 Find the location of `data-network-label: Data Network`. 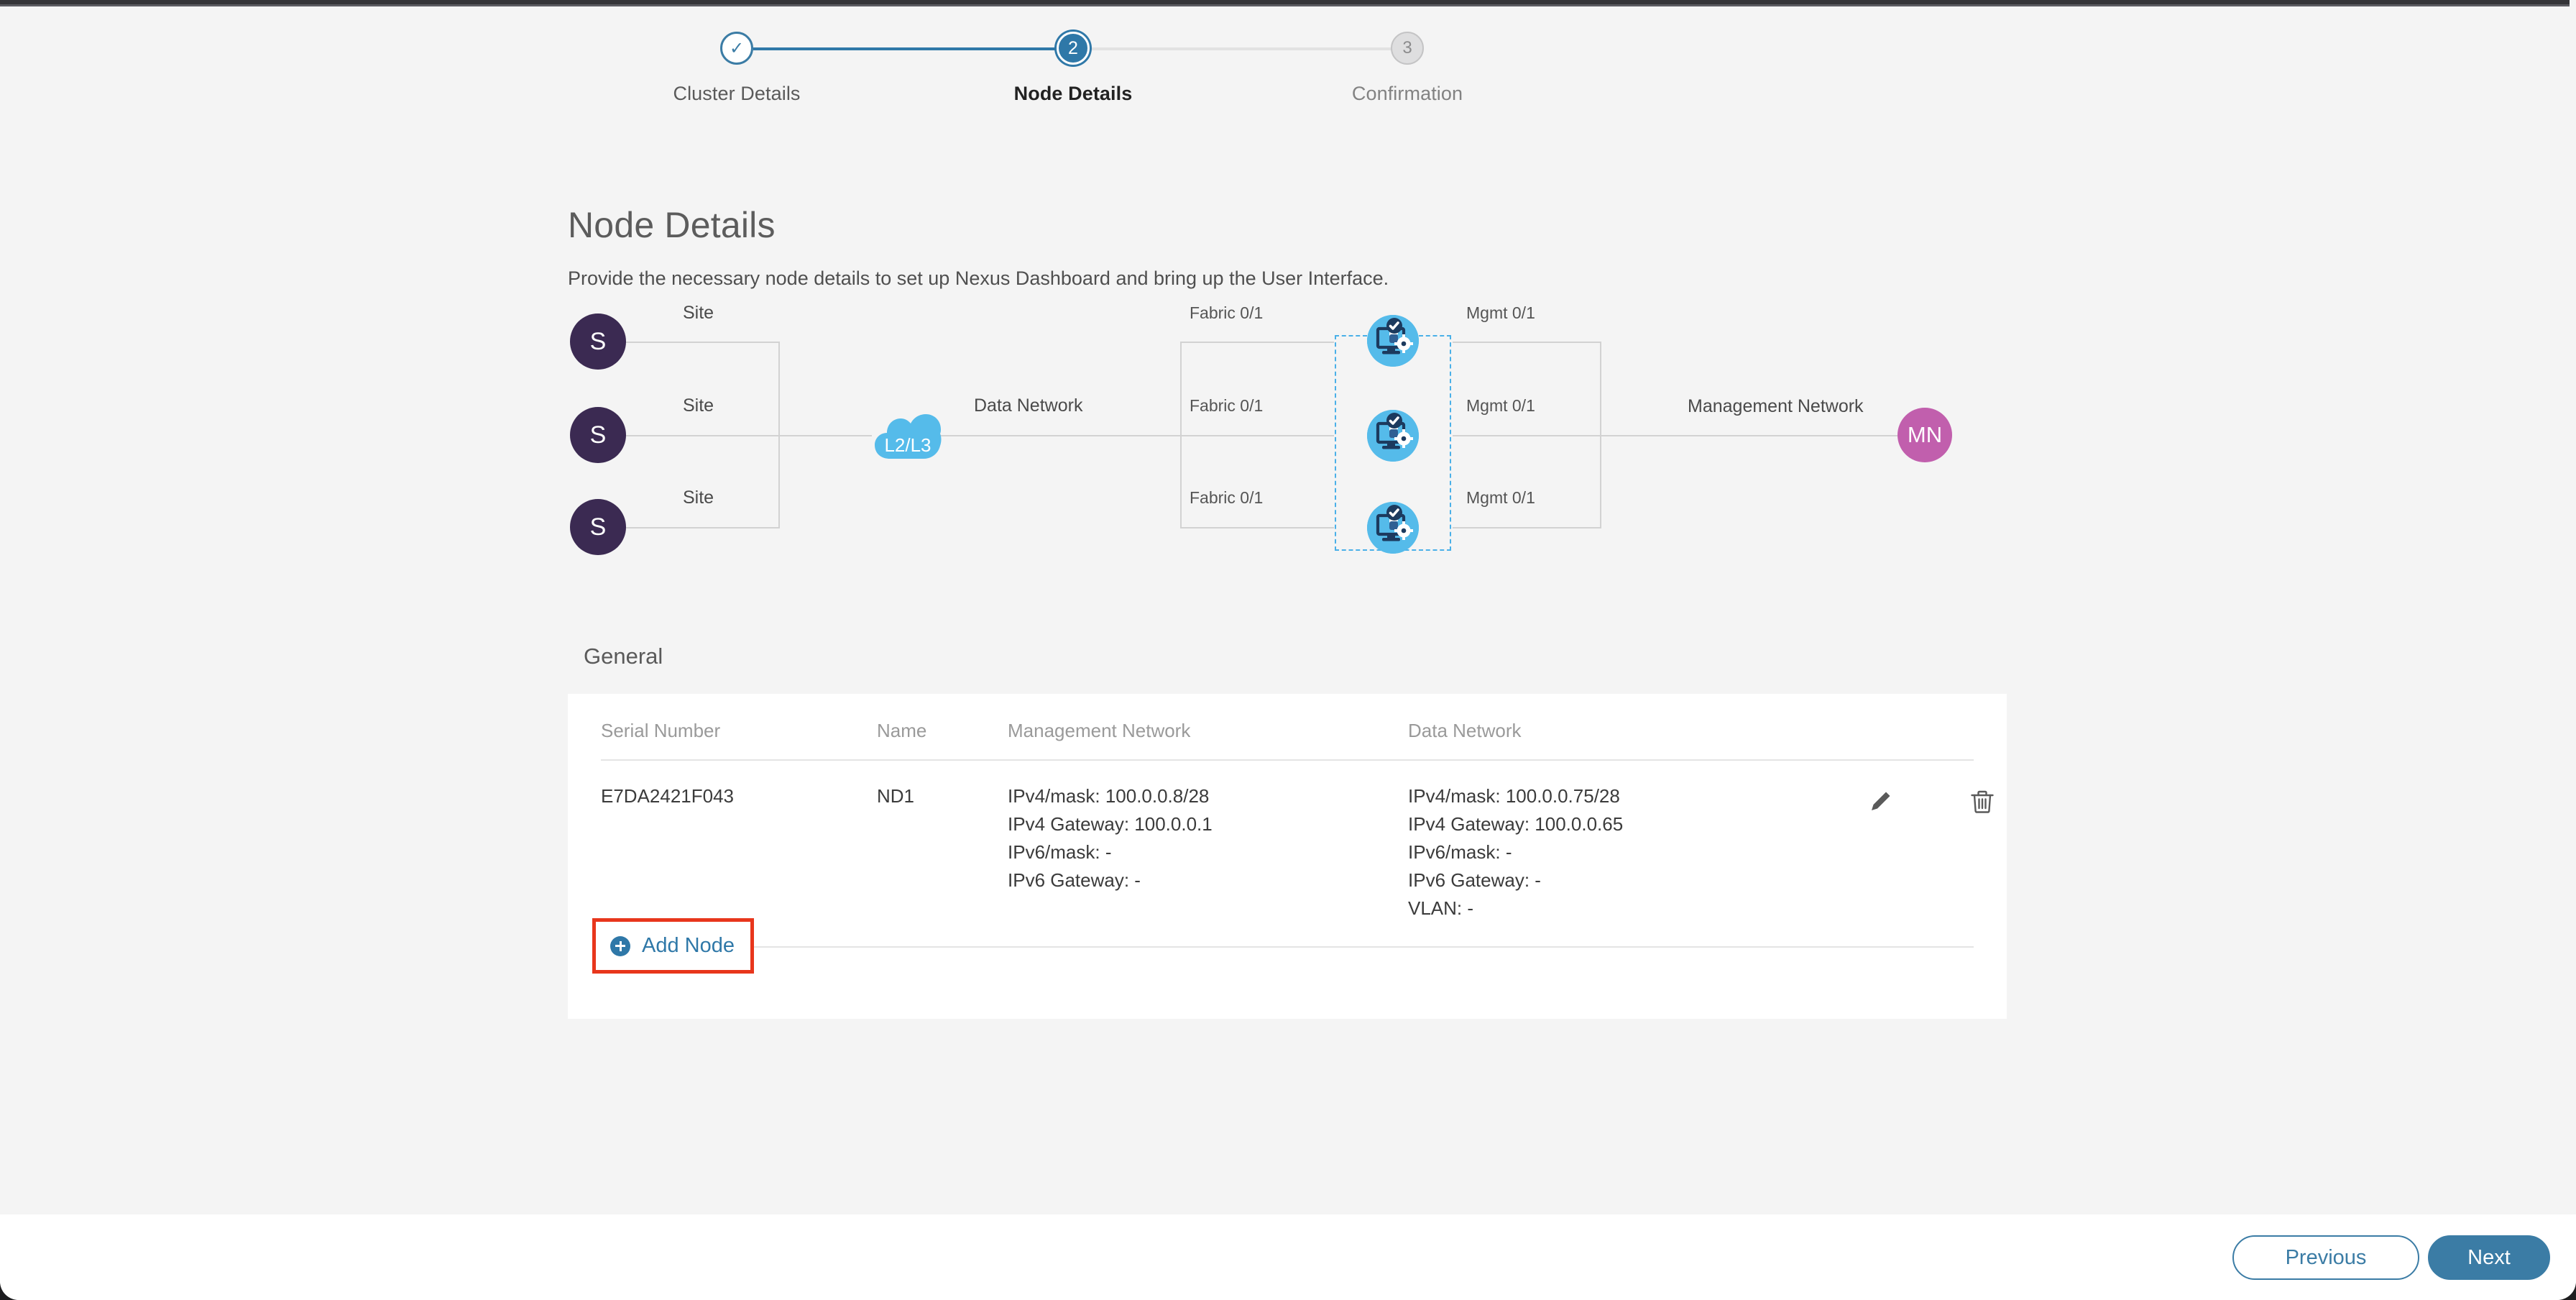

data-network-label: Data Network is located at coordinates (1028, 405).